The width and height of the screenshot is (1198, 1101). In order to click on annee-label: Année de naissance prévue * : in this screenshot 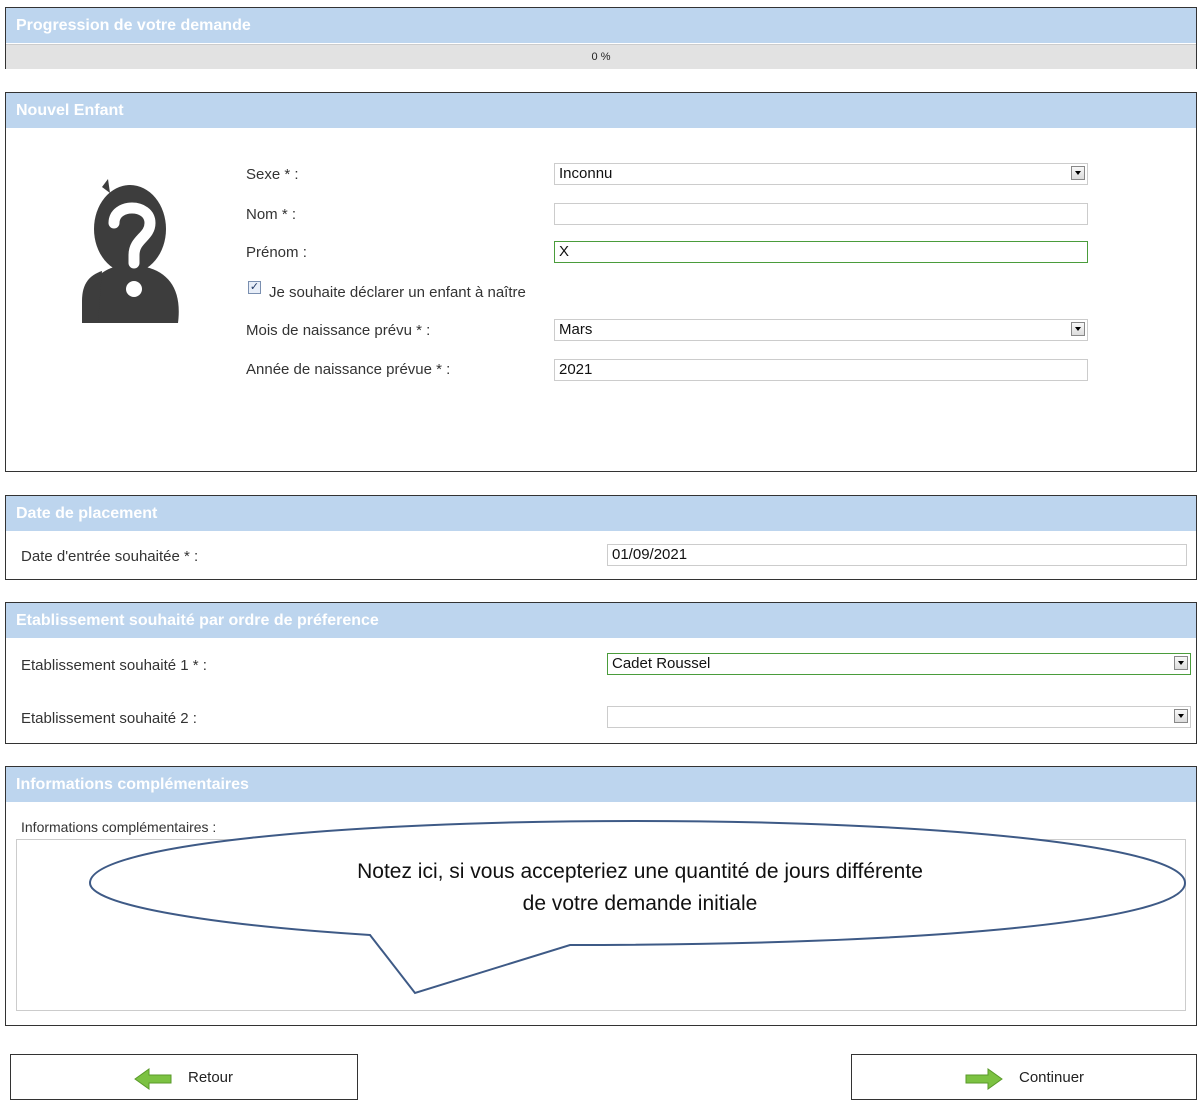, I will do `click(348, 369)`.